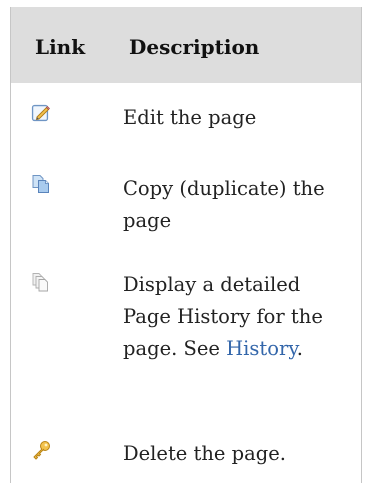 The width and height of the screenshot is (380, 483). I want to click on description-edit: Edit the page, so click(190, 117).